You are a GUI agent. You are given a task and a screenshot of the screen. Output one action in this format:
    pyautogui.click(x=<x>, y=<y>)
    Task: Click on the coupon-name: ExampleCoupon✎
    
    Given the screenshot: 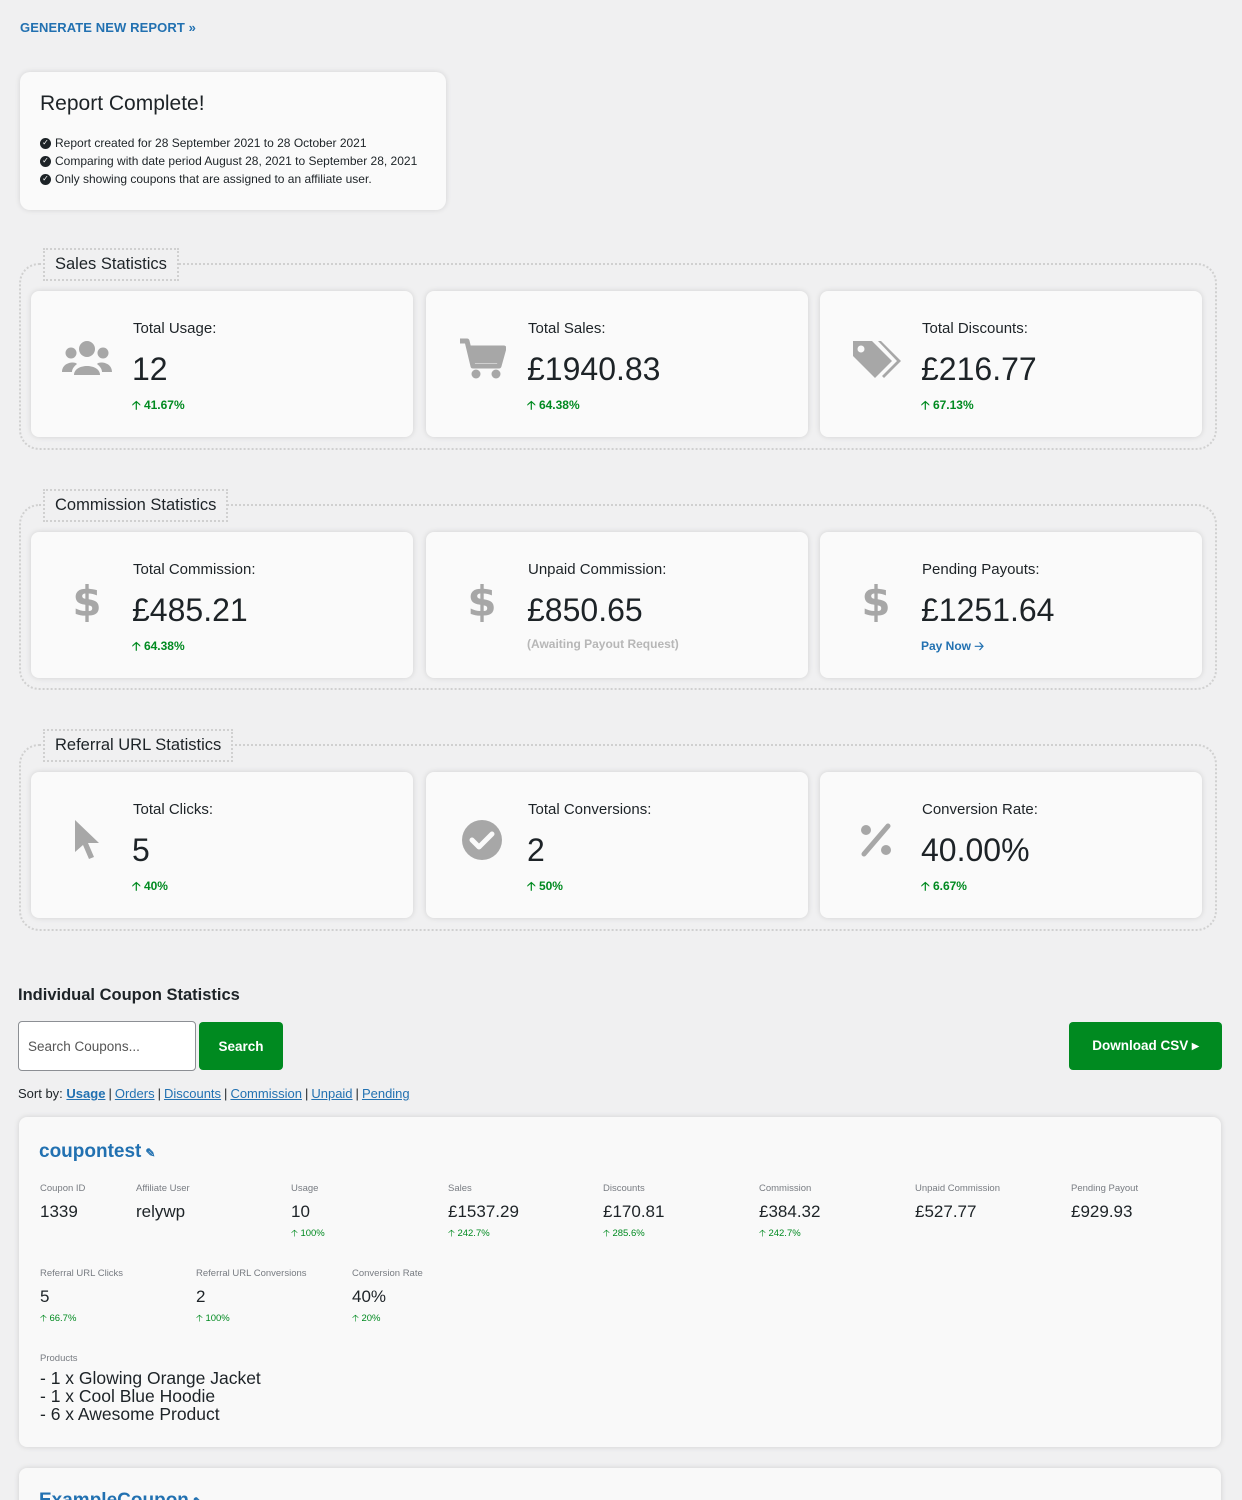 What is the action you would take?
    pyautogui.click(x=121, y=1495)
    